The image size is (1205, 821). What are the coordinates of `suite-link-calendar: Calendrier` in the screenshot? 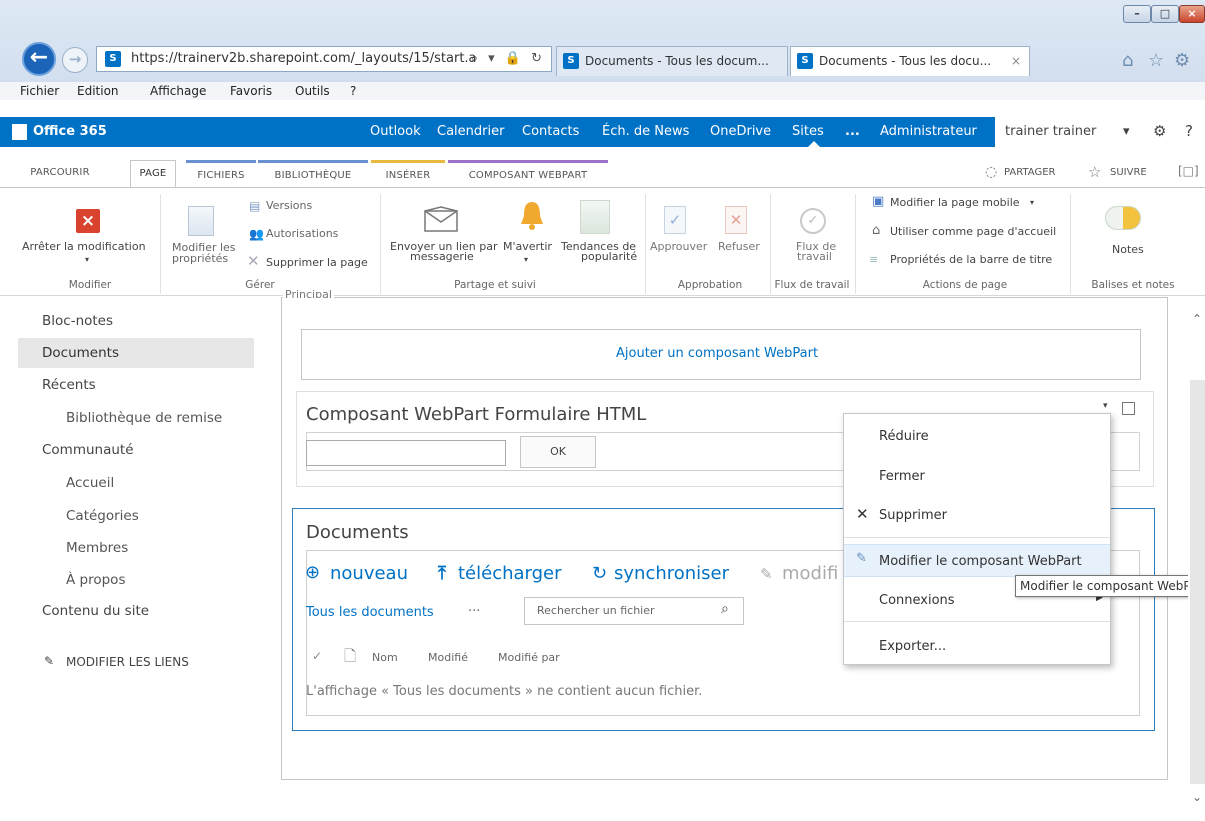 It's located at (470, 131).